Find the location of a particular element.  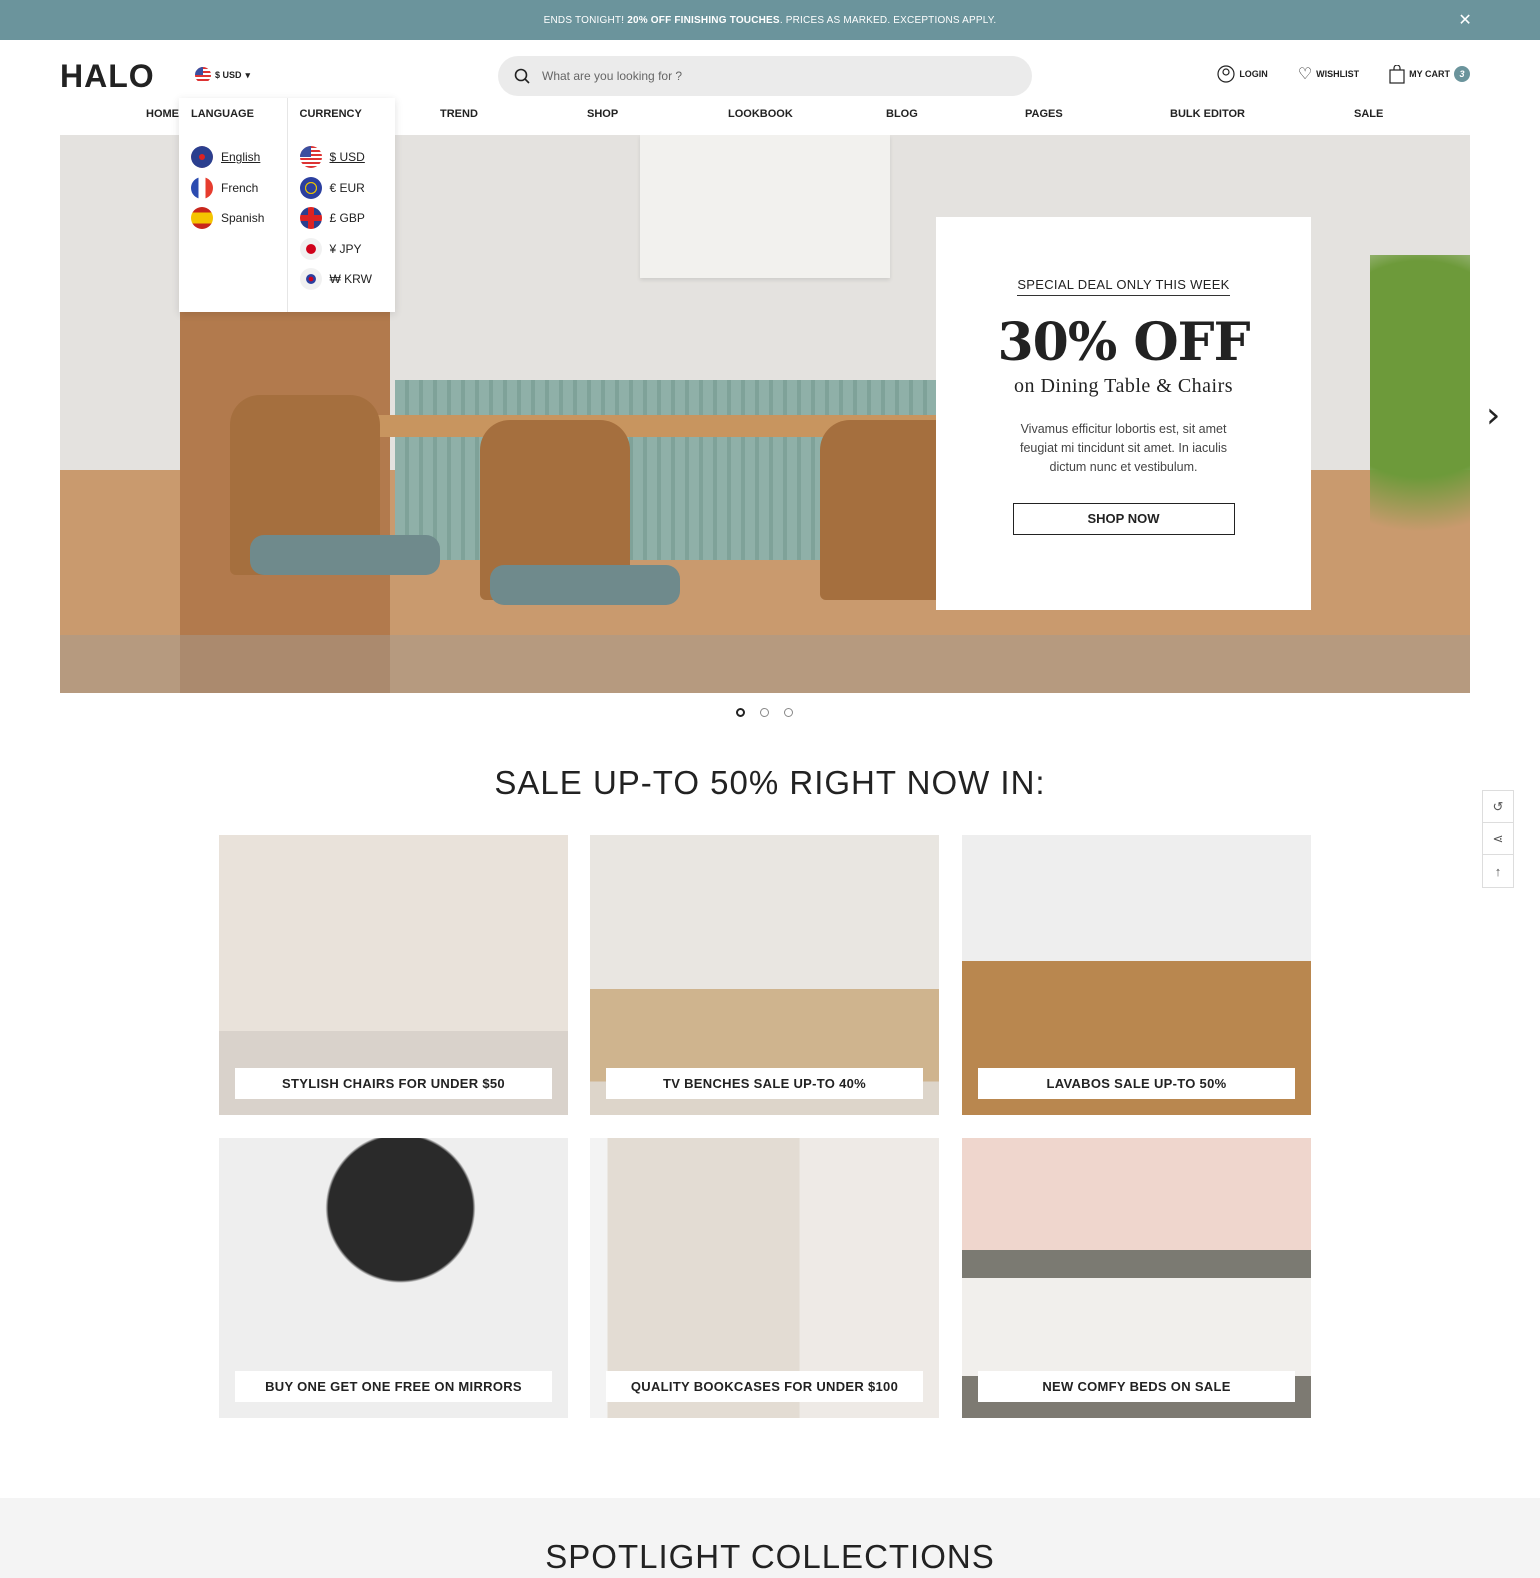

nav-pages: PAGES is located at coordinates (1044, 114).